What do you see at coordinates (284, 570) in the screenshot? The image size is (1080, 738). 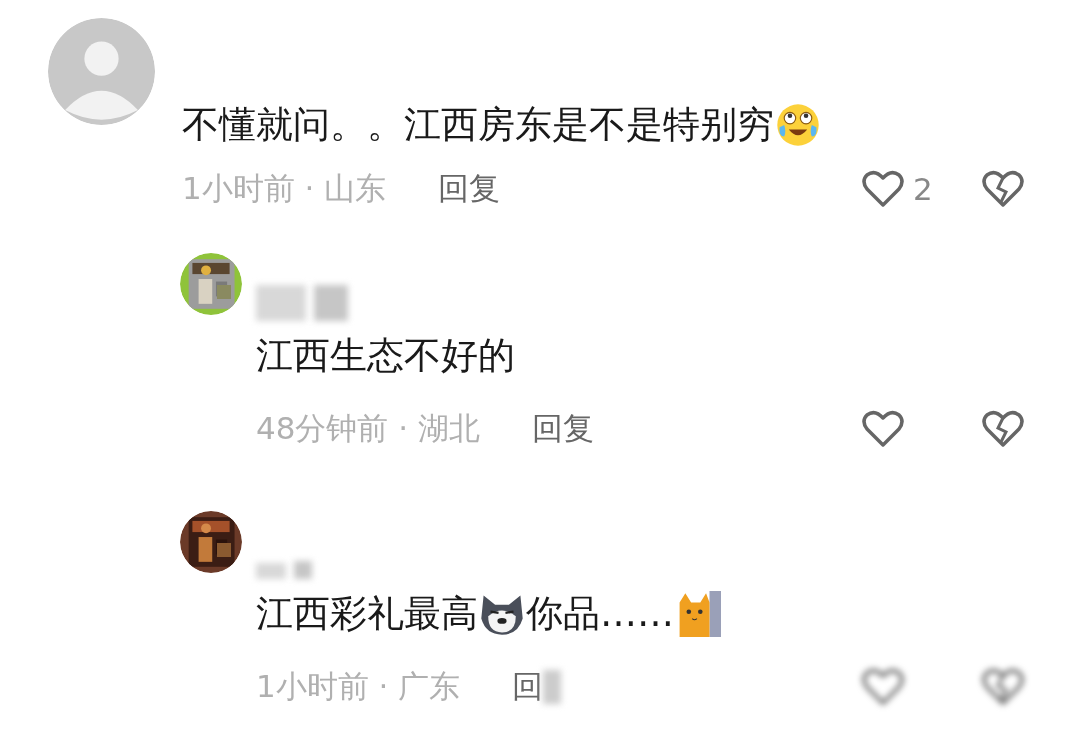 I see `blurred-username` at bounding box center [284, 570].